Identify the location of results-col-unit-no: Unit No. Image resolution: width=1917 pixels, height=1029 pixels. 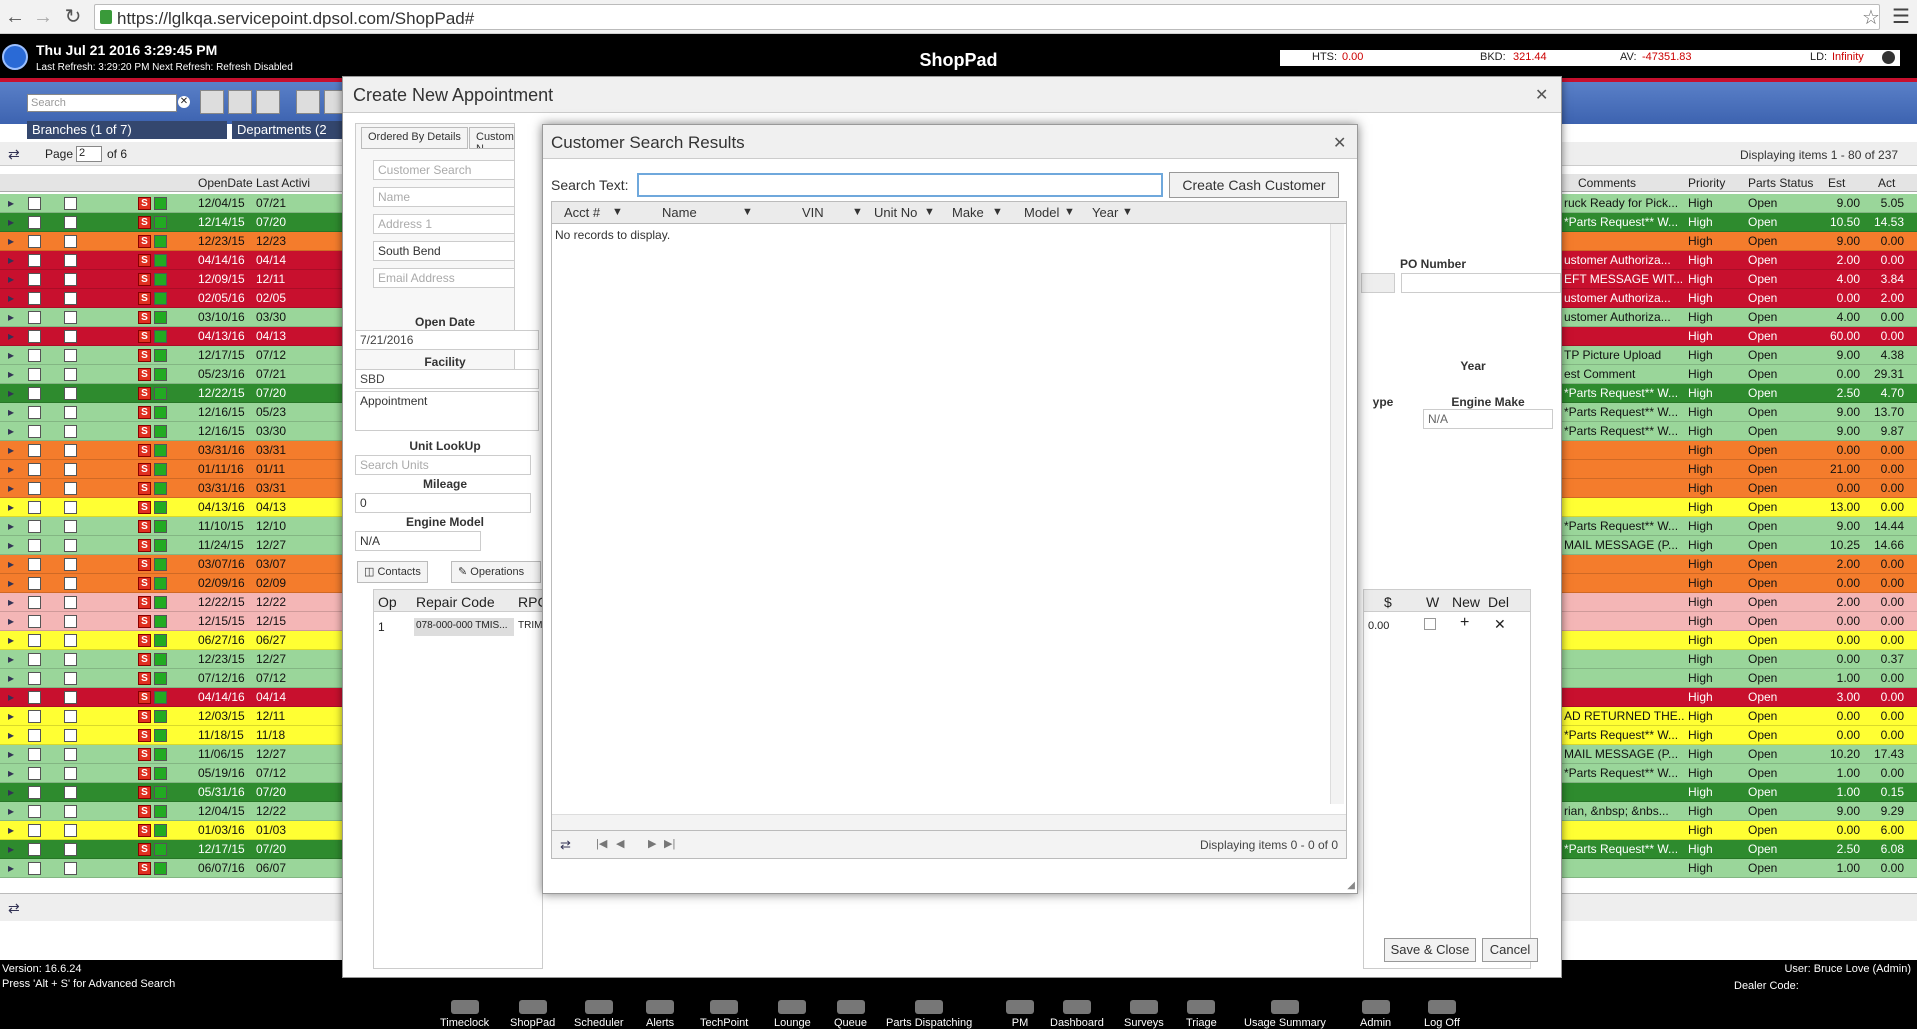
(895, 212).